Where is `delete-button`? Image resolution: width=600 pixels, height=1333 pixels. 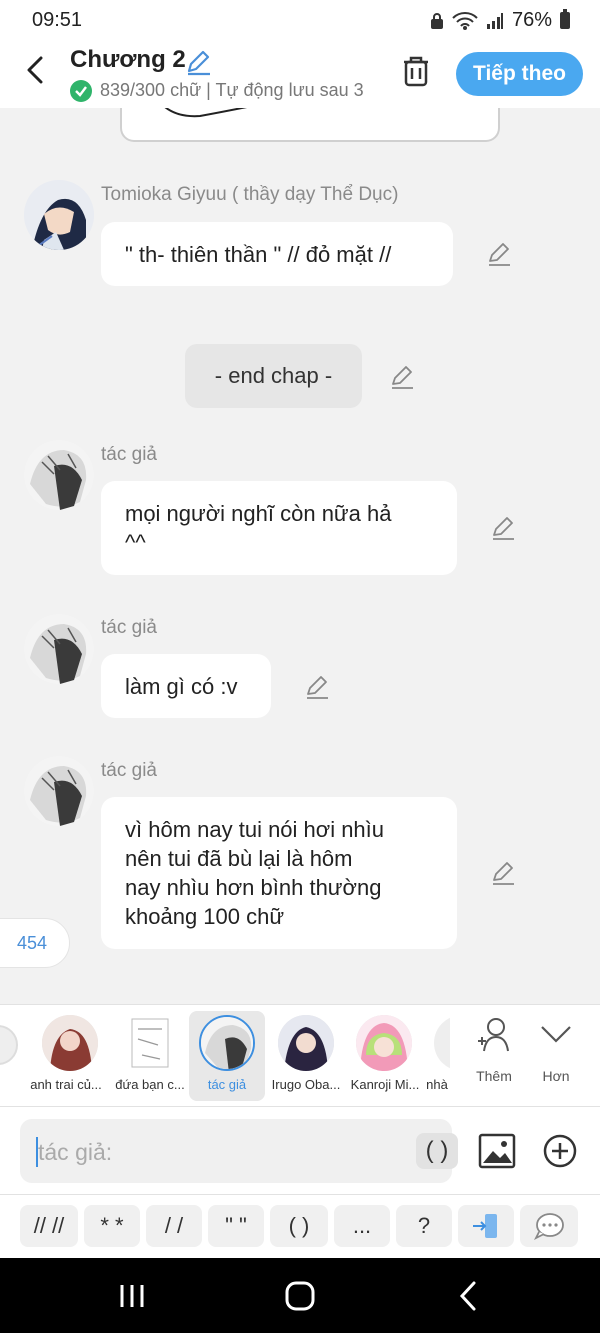 delete-button is located at coordinates (416, 73).